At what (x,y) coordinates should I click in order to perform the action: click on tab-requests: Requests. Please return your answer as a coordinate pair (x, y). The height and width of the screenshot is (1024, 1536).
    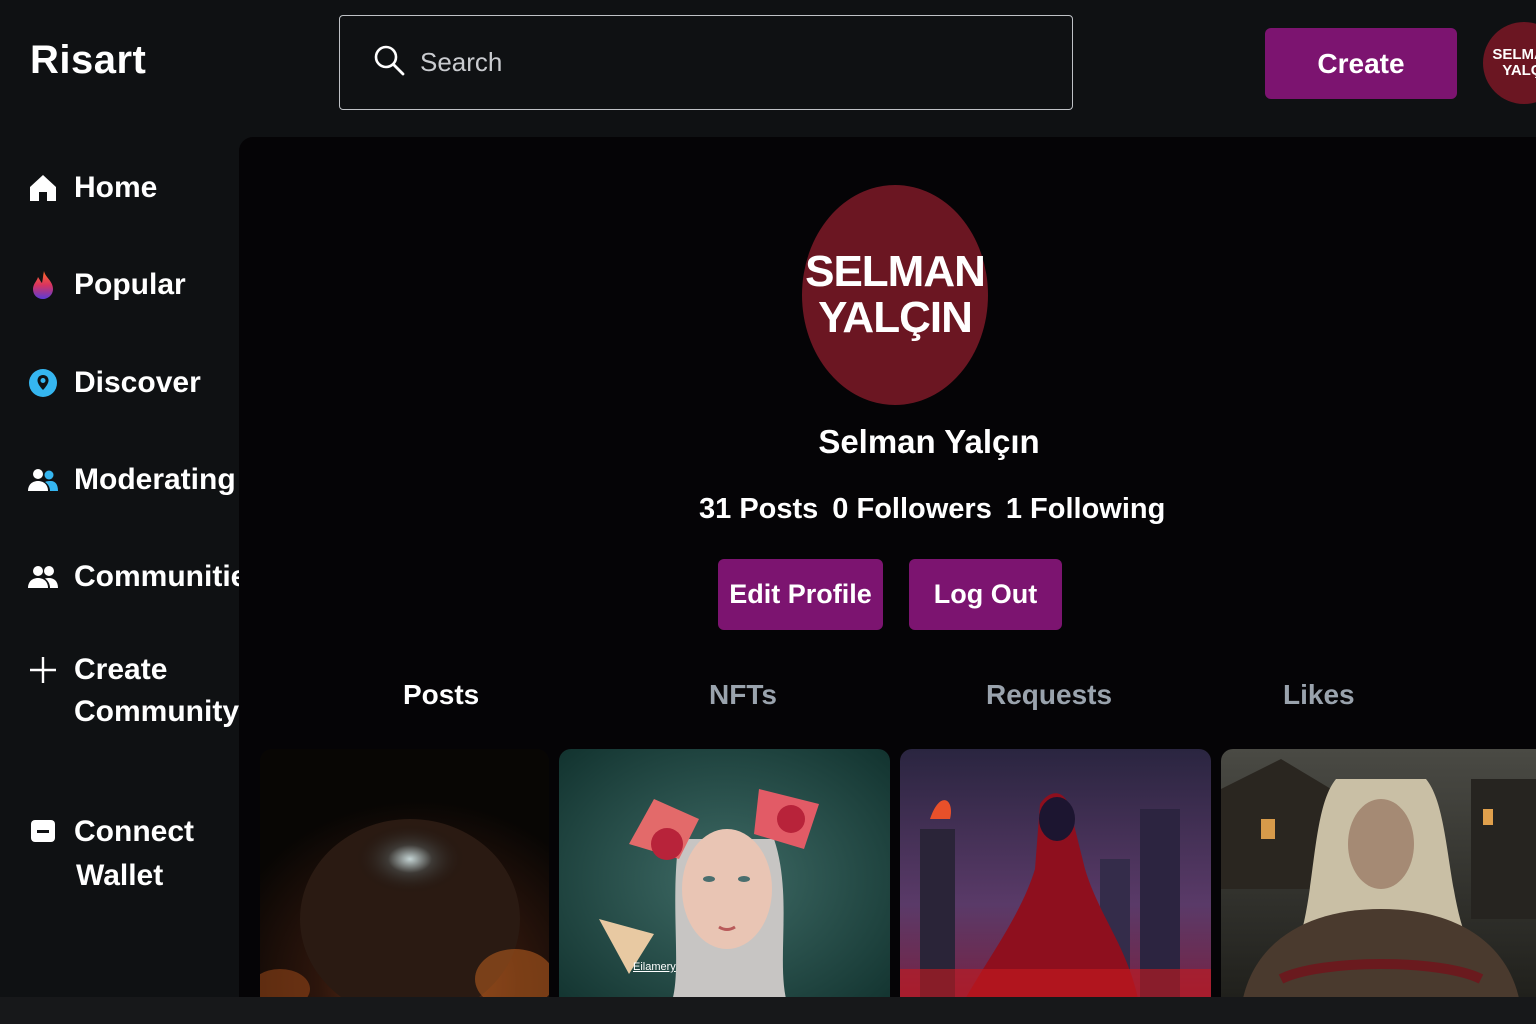
    Looking at the image, I should click on (1049, 695).